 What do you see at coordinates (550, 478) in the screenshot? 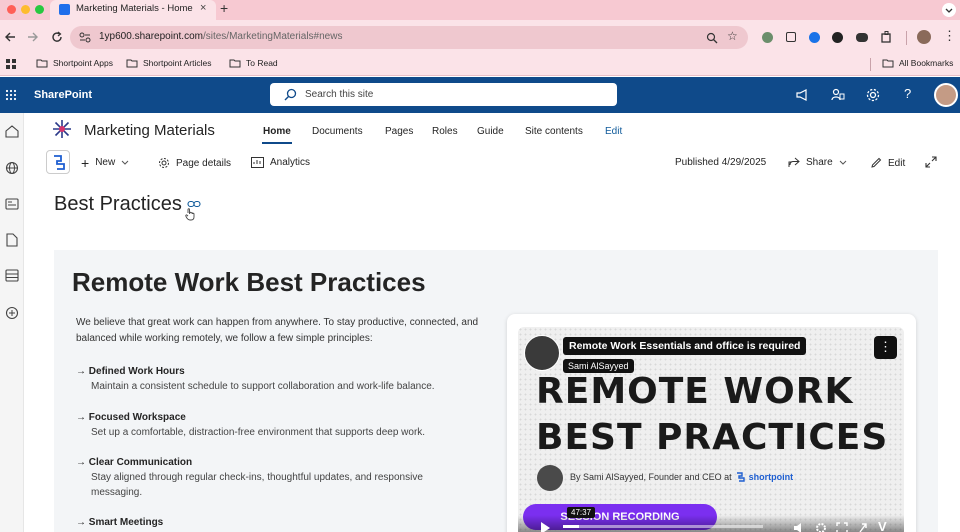
I see `speaker-avatar` at bounding box center [550, 478].